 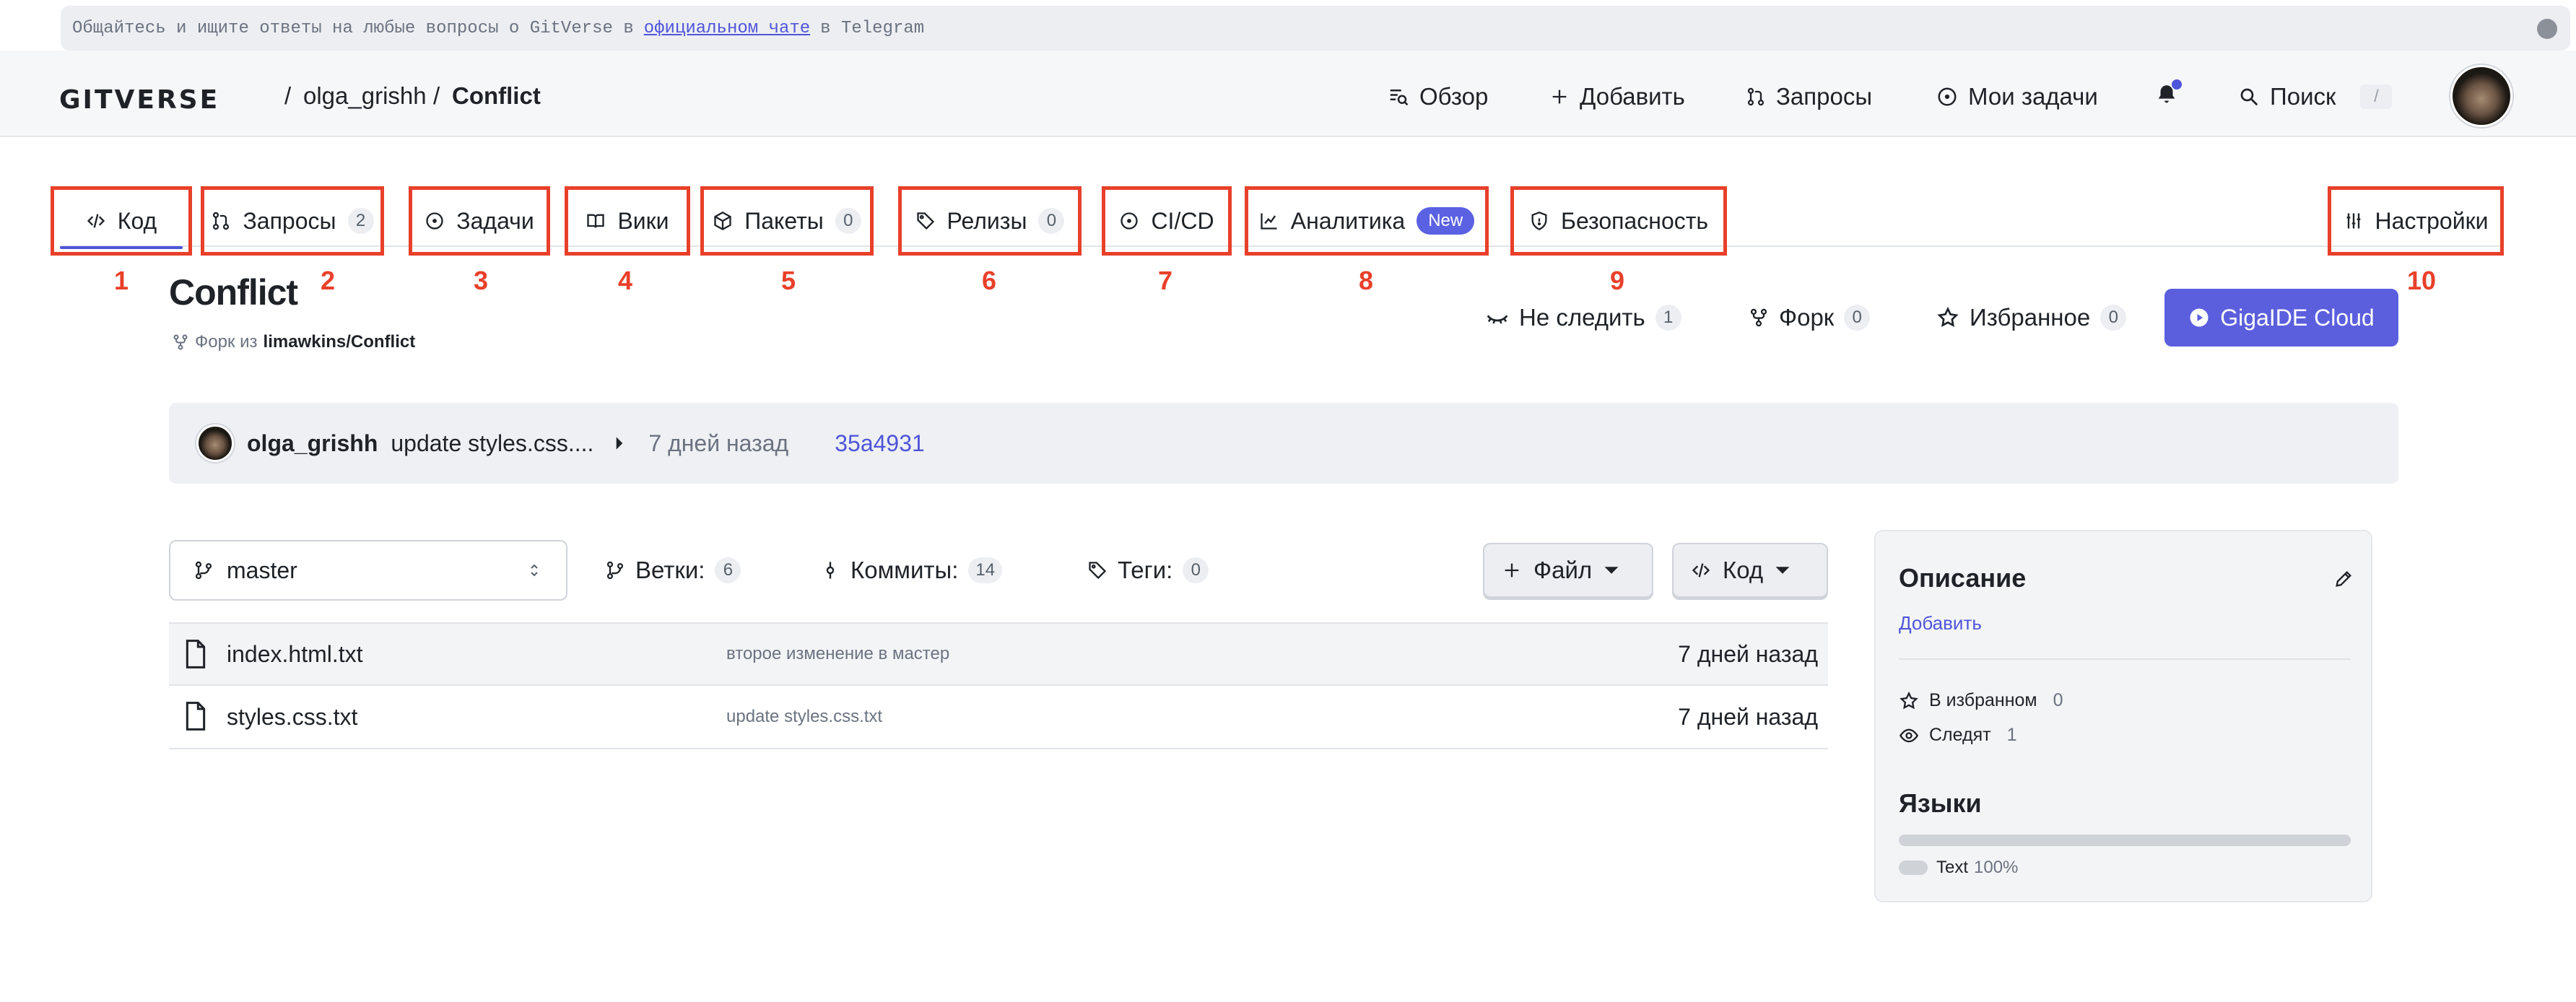 What do you see at coordinates (295, 654) in the screenshot?
I see `file-name: index.html.txt` at bounding box center [295, 654].